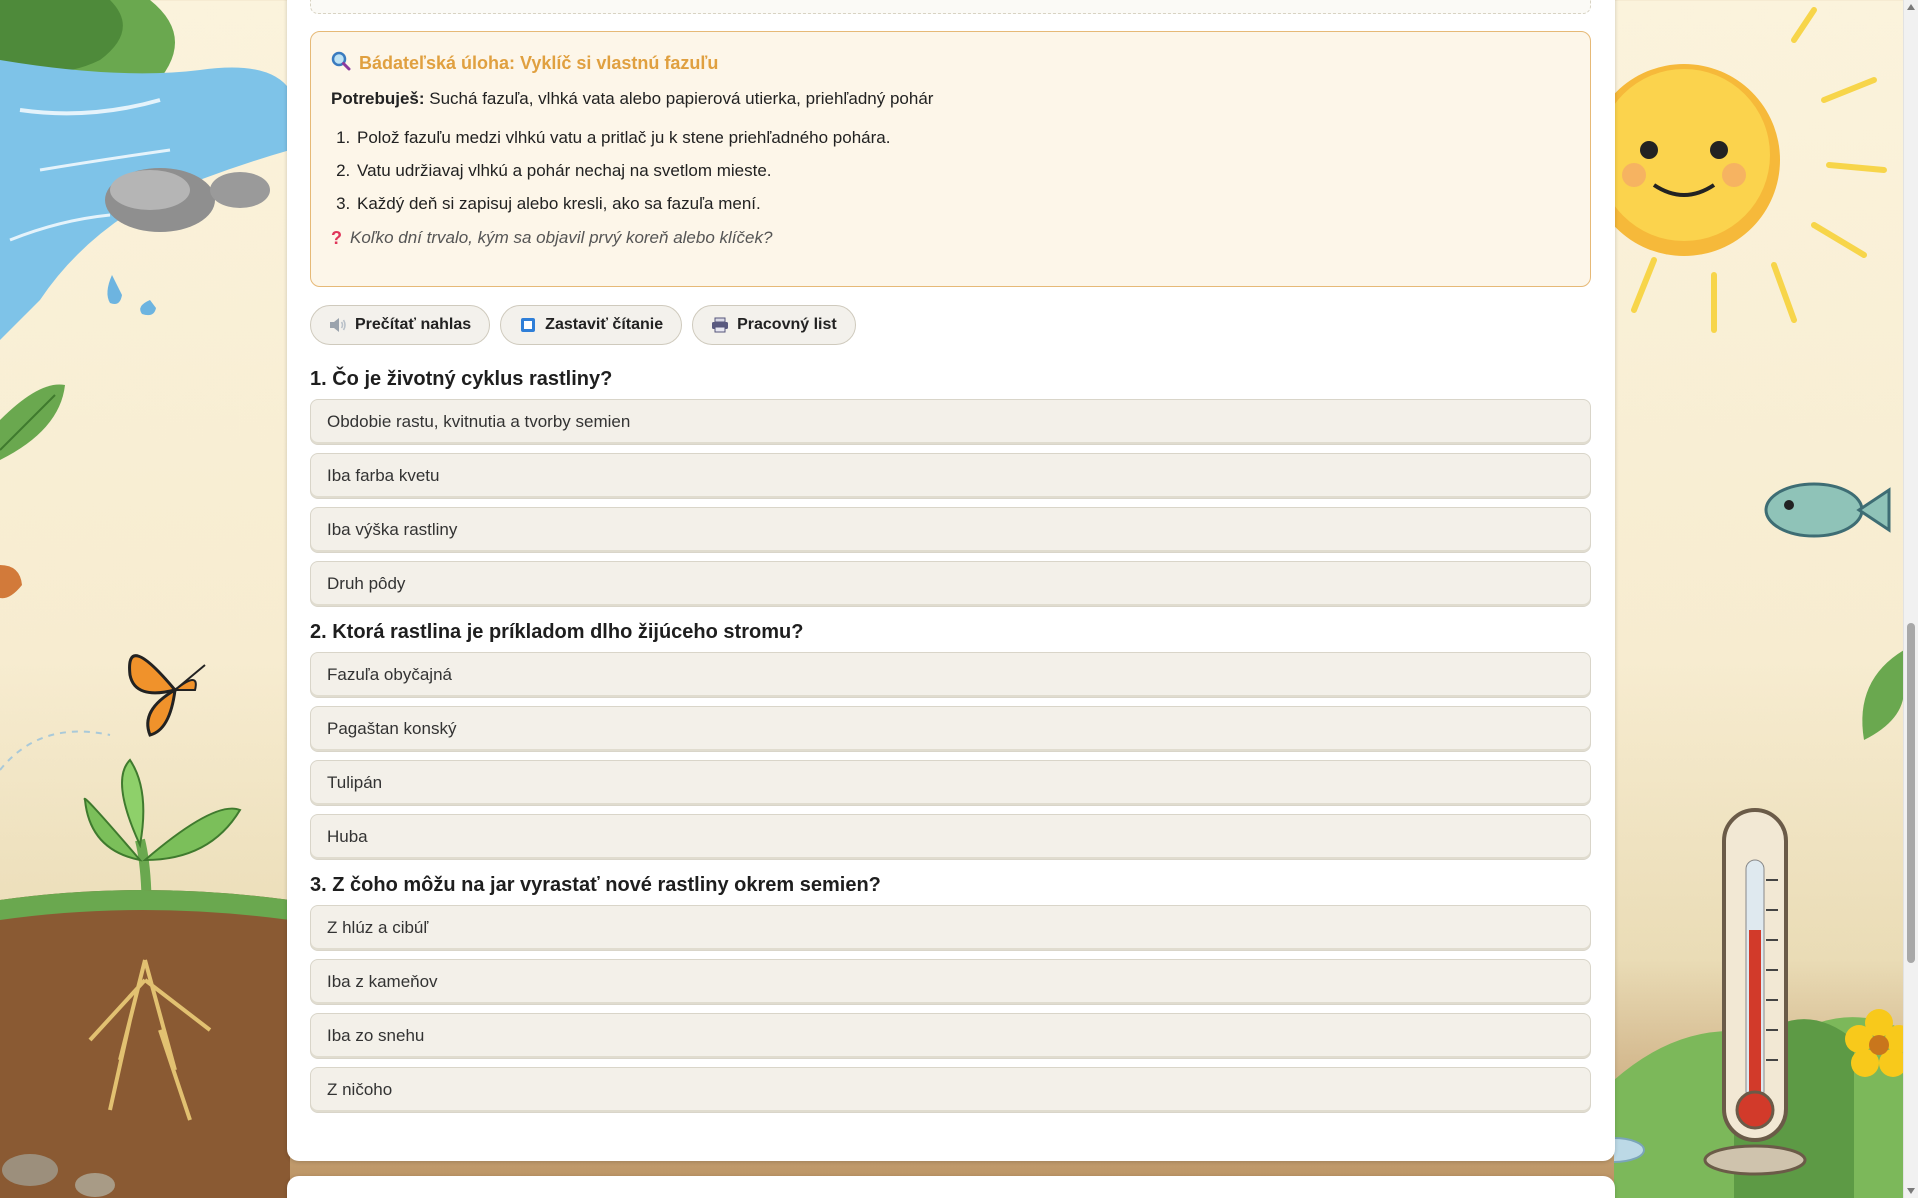  I want to click on answer-option: Fazuľa obyčajná, so click(950, 675).